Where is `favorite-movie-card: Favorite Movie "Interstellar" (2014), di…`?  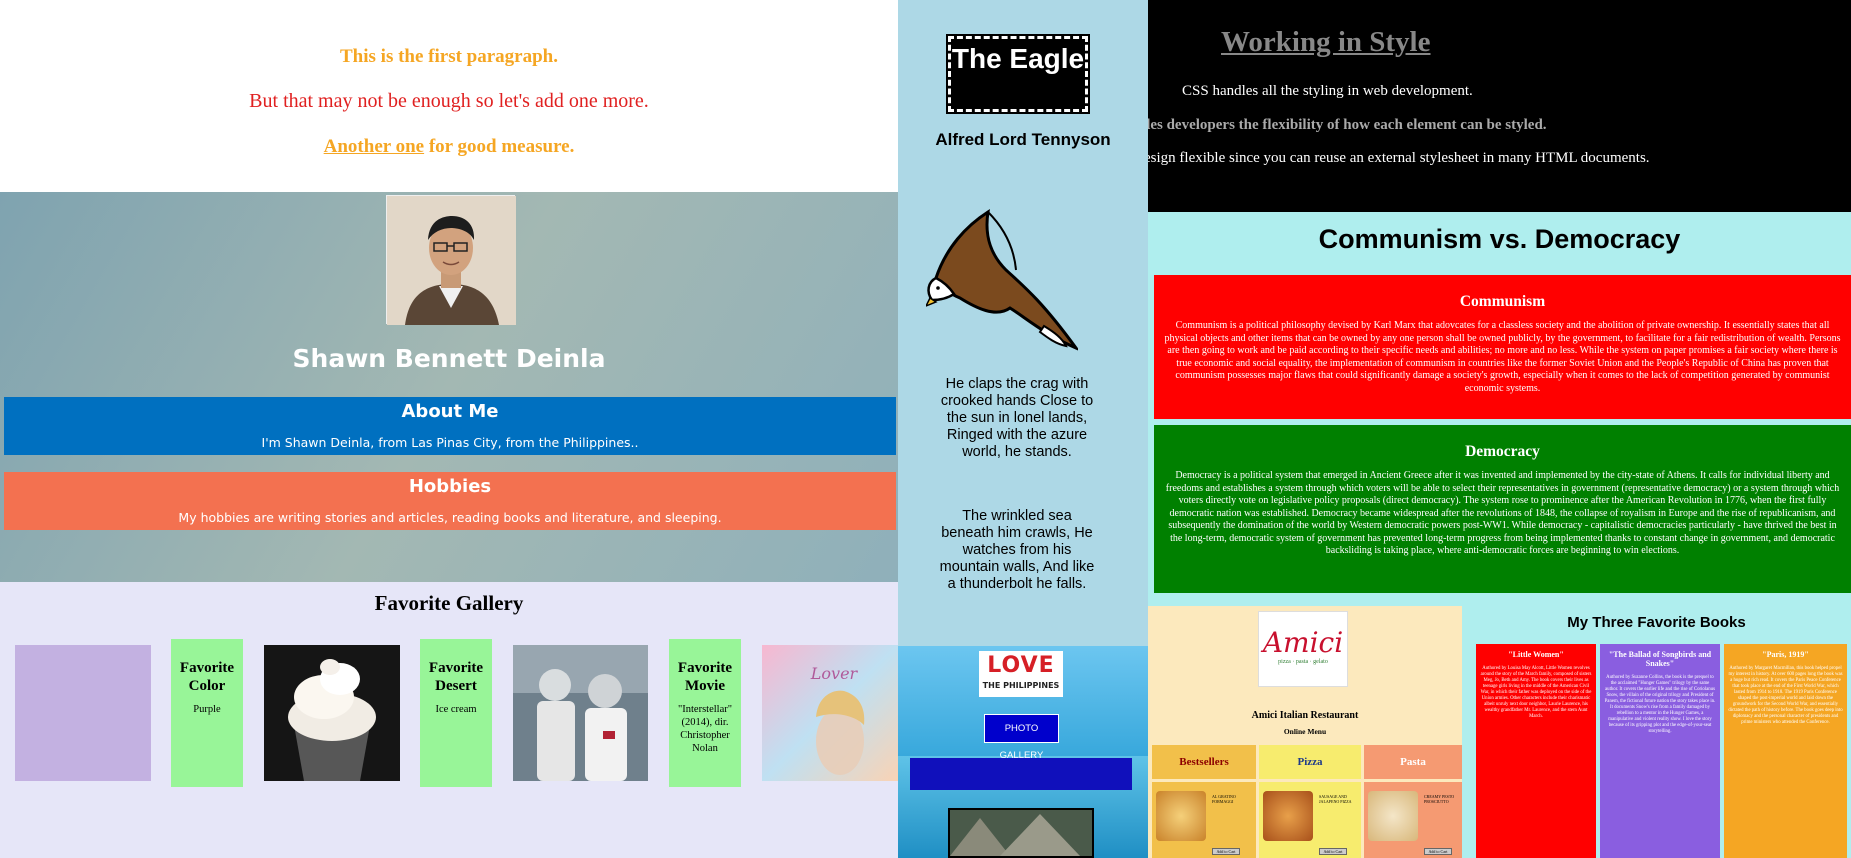
favorite-movie-card: Favorite Movie "Interstellar" (2014), di… is located at coordinates (705, 713).